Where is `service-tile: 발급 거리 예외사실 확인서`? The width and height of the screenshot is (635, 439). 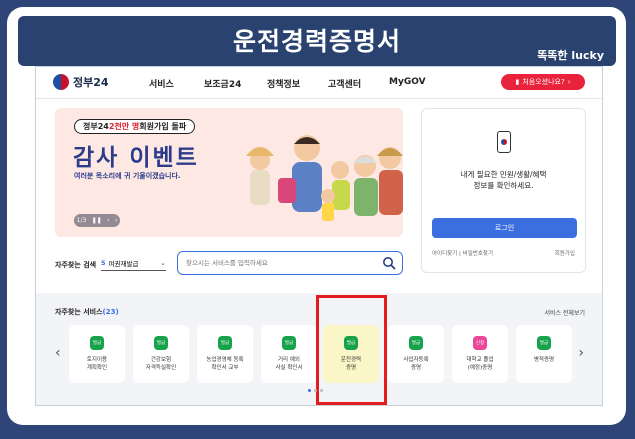
service-tile: 발급 거리 예외사실 확인서 is located at coordinates (289, 354).